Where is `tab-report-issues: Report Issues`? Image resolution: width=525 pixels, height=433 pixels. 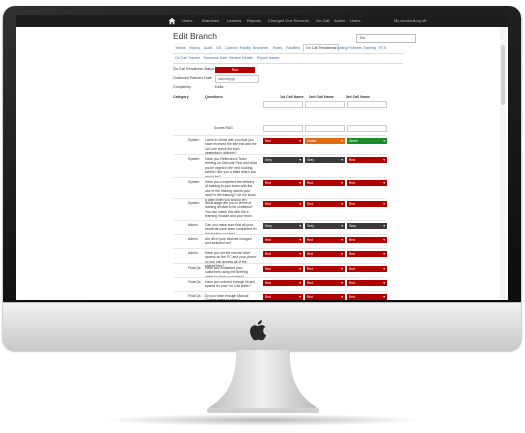
tab-report-issues: Report Issues is located at coordinates (268, 58).